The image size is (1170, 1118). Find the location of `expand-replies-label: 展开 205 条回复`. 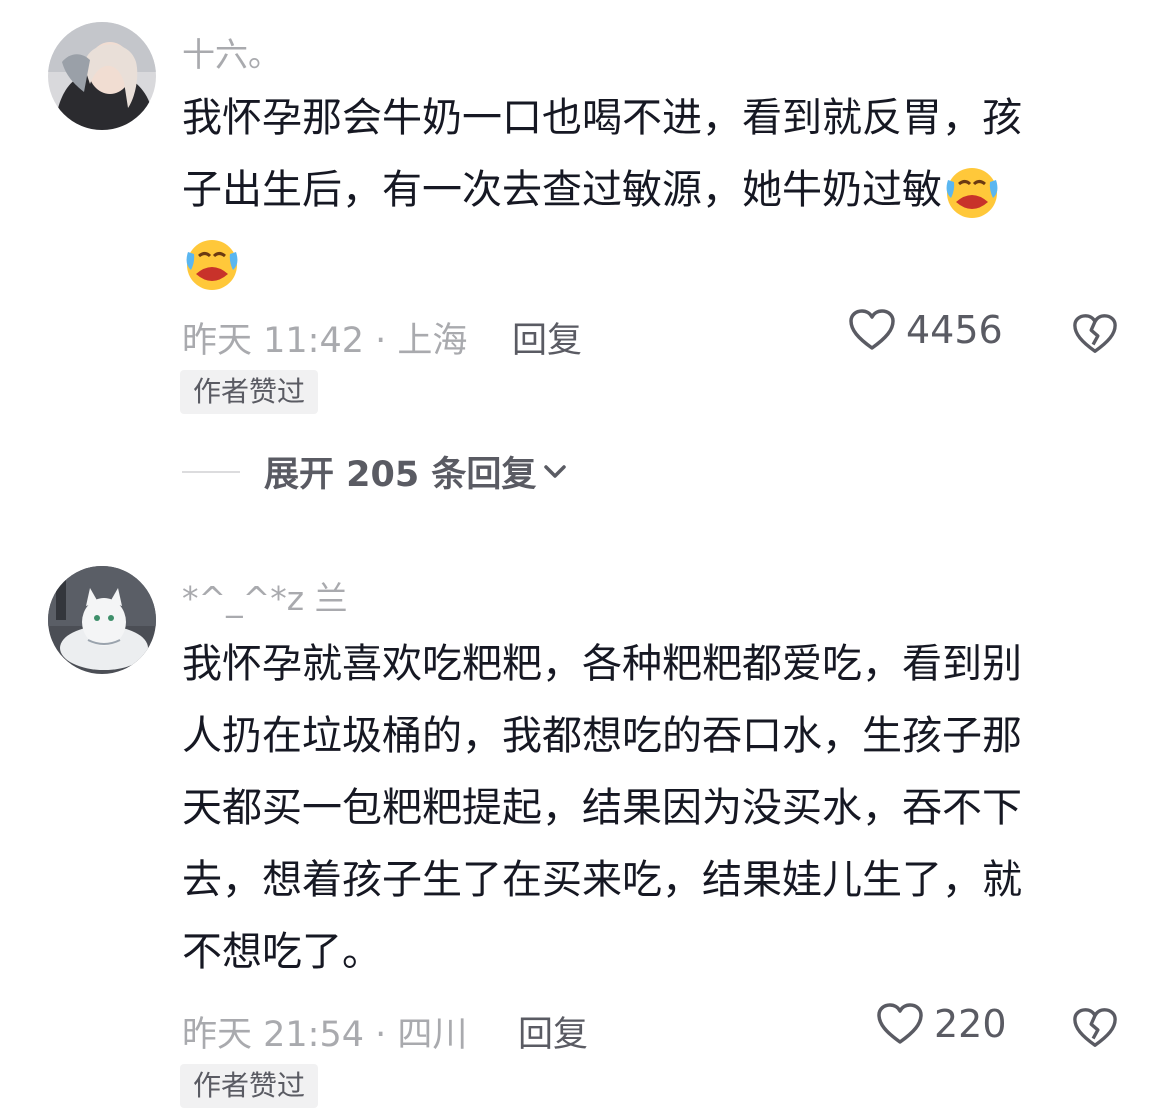

expand-replies-label: 展开 205 条回复 is located at coordinates (400, 475).